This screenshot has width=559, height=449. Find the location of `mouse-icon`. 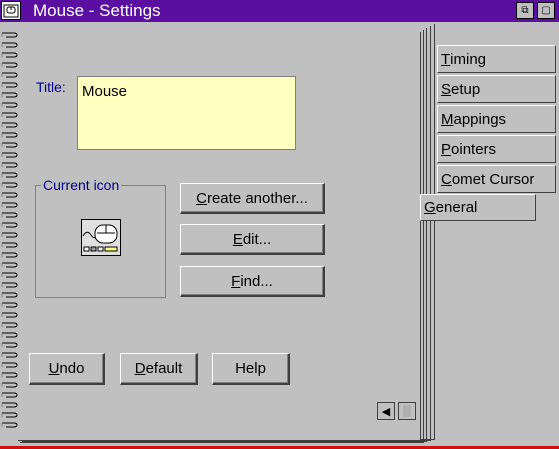

mouse-icon is located at coordinates (101, 237).